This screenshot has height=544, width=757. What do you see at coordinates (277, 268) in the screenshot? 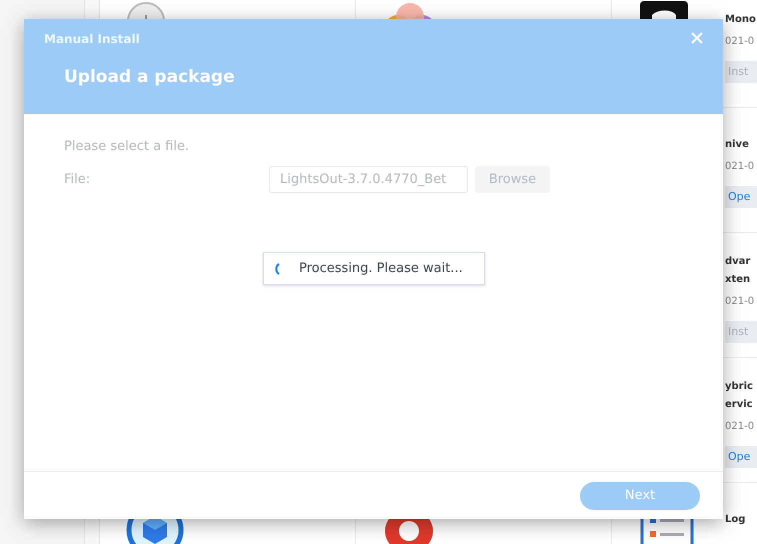
I see `spinner-icon` at bounding box center [277, 268].